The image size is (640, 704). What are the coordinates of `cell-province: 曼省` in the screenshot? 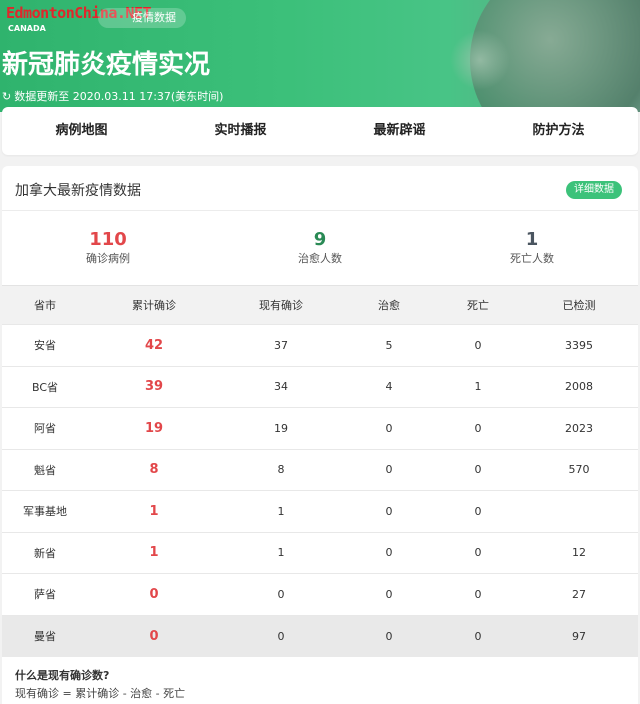 It's located at (45, 635).